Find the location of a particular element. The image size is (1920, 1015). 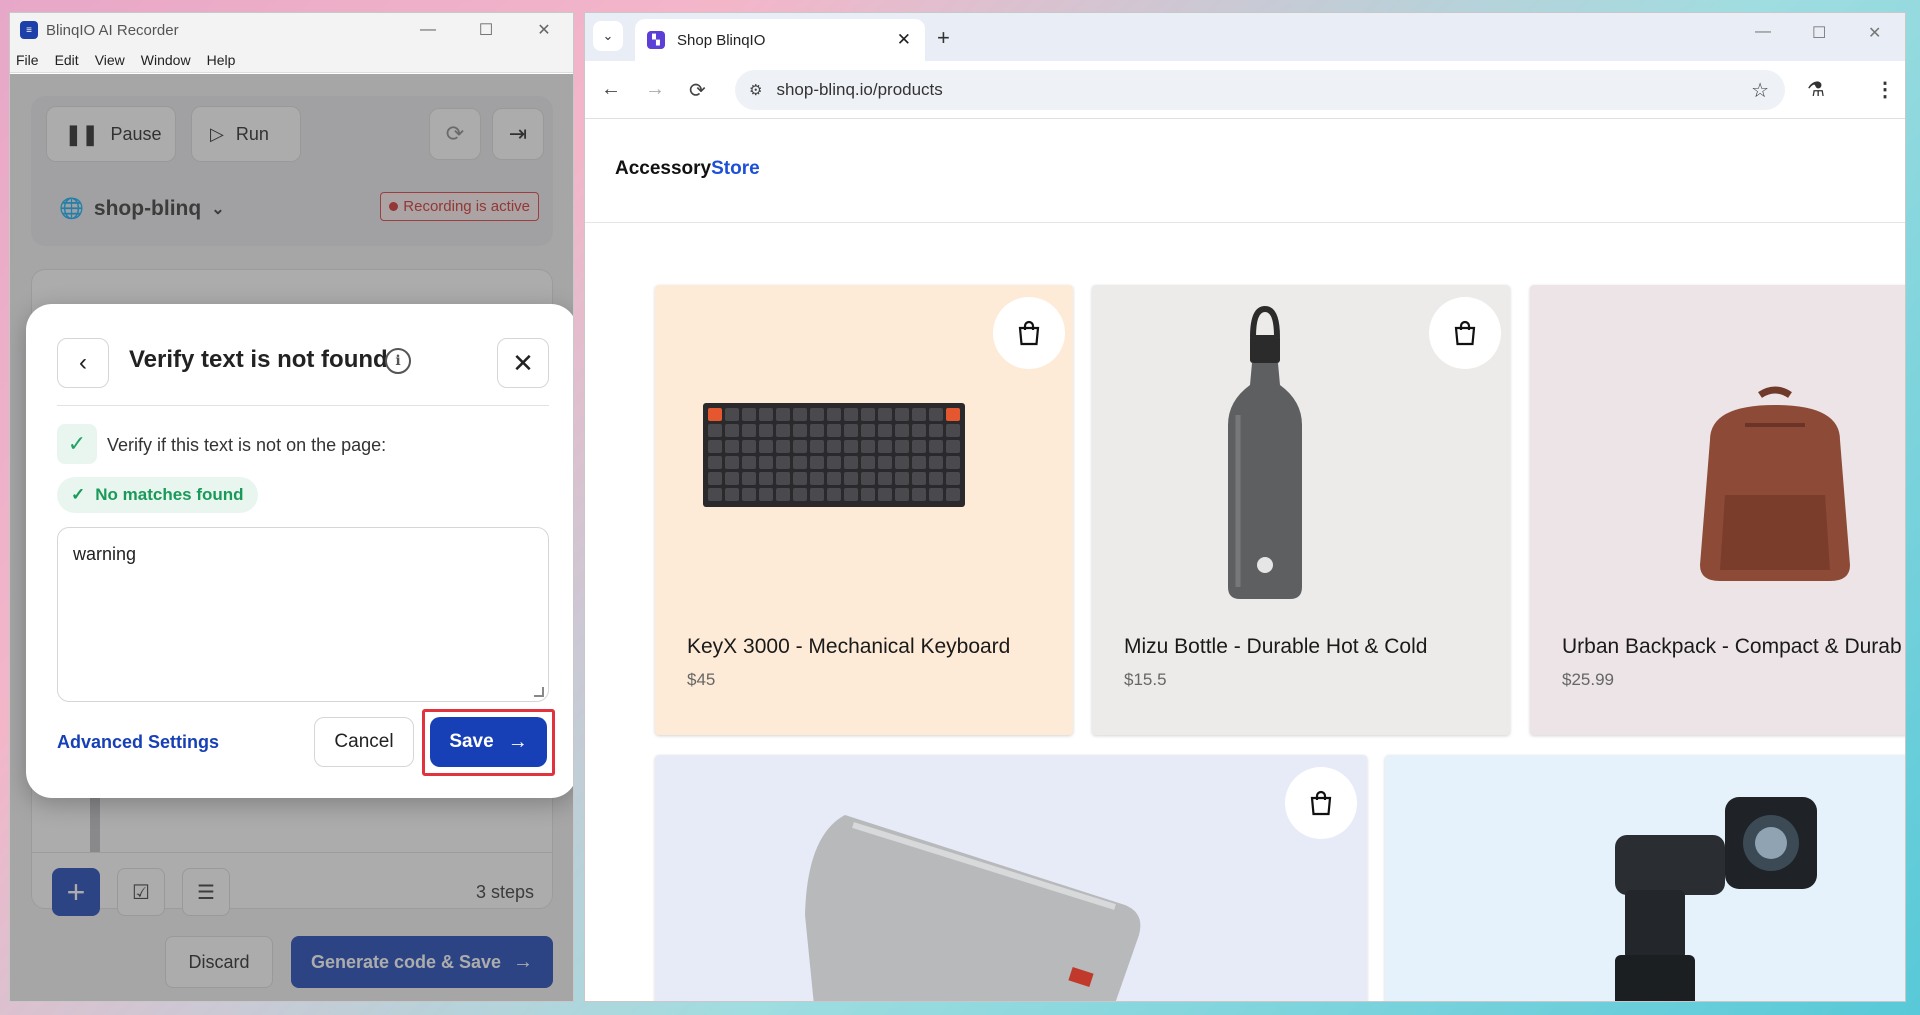

close-dialog-button: ✕ is located at coordinates (523, 363).